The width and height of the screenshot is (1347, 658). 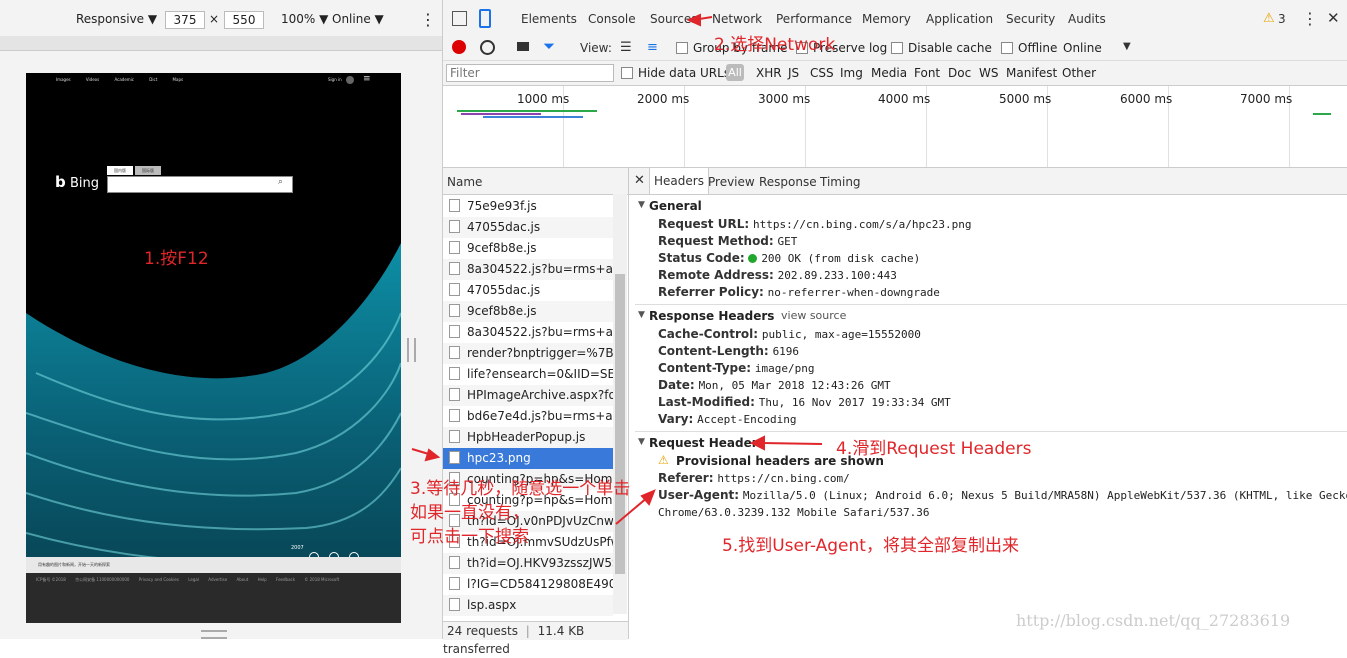 I want to click on throttle-select: Online ▼, so click(x=358, y=19).